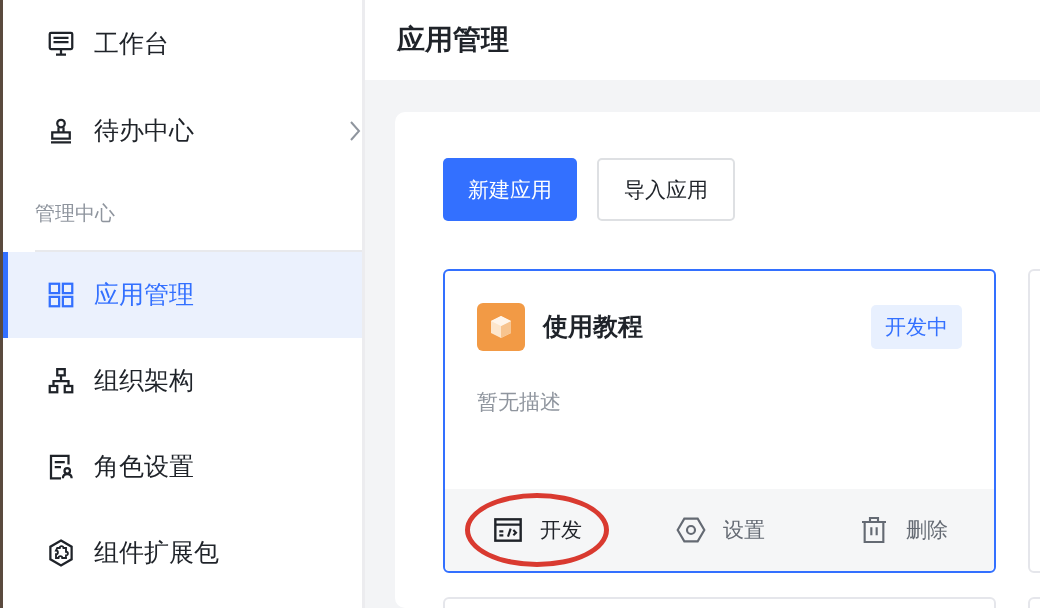 The height and width of the screenshot is (608, 1040). Describe the element at coordinates (61, 44) in the screenshot. I see `monitor-icon` at that location.